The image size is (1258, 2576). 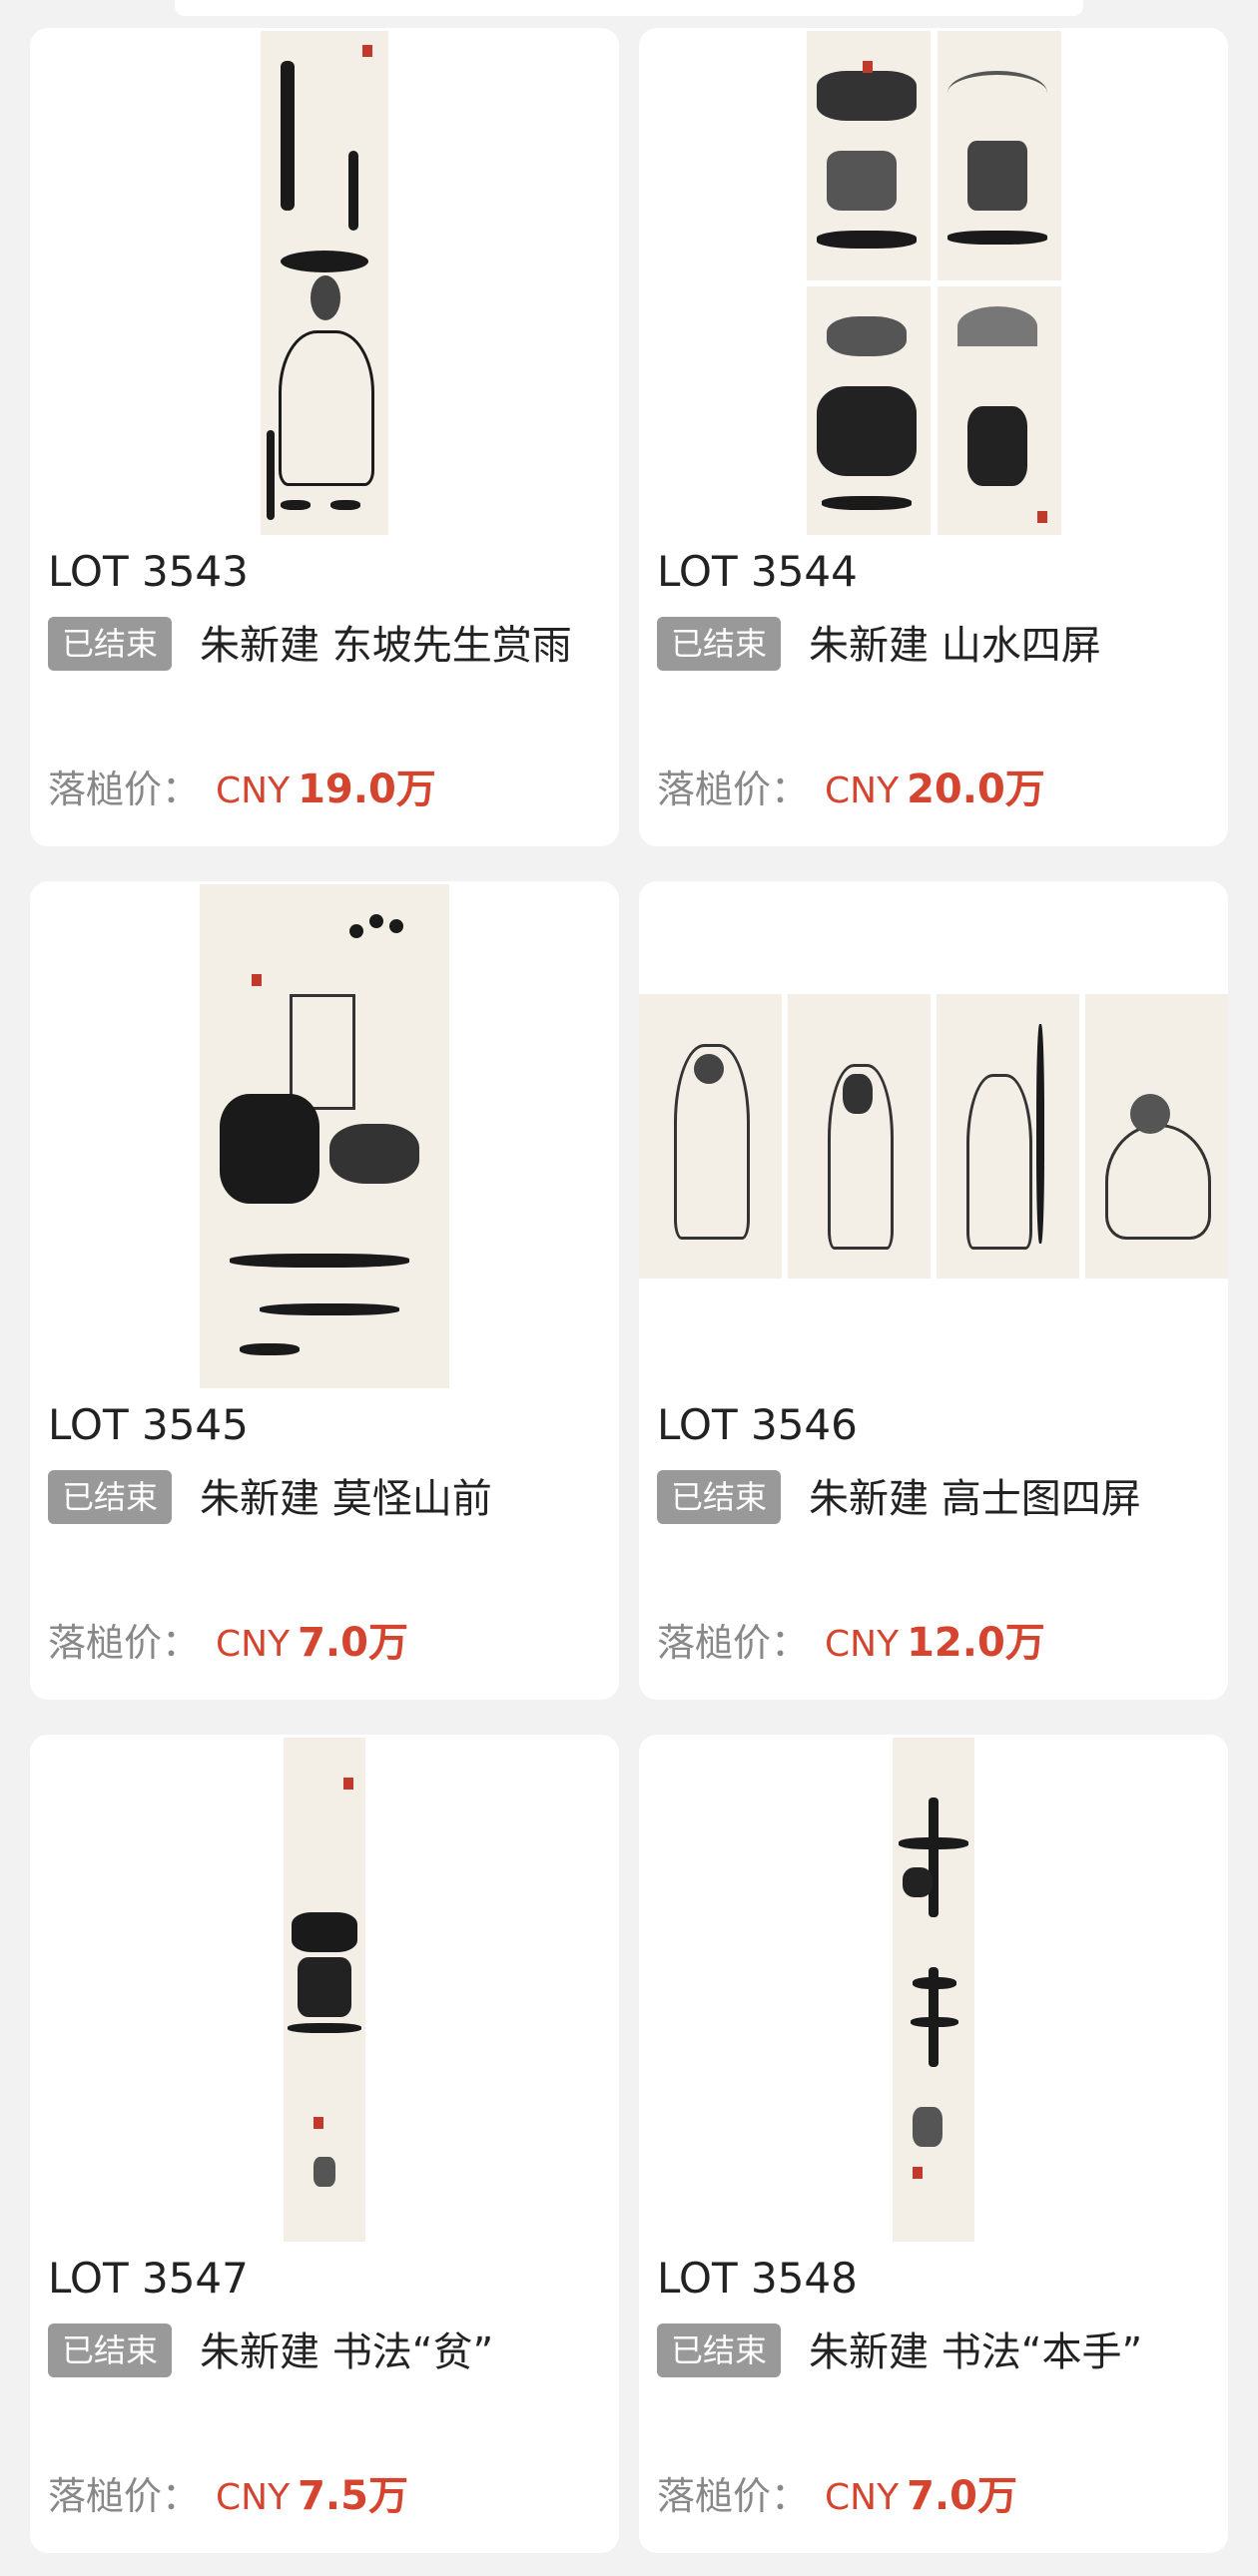 What do you see at coordinates (955, 646) in the screenshot?
I see `lot-title: 朱新建 山水四屏` at bounding box center [955, 646].